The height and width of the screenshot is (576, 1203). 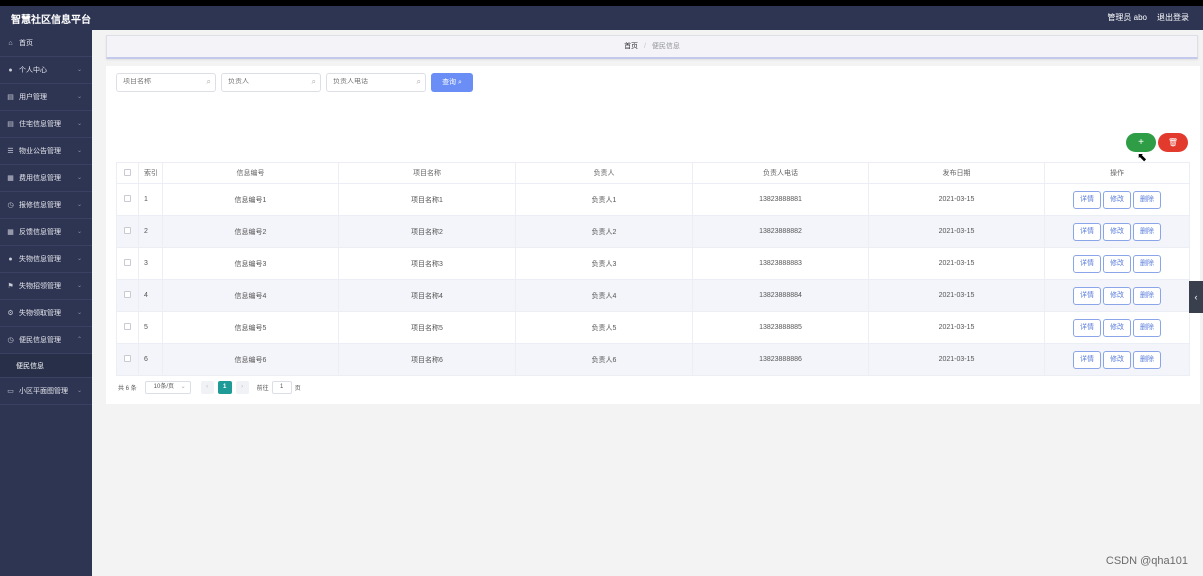 What do you see at coordinates (150, 199) in the screenshot?
I see `cell-index: 1` at bounding box center [150, 199].